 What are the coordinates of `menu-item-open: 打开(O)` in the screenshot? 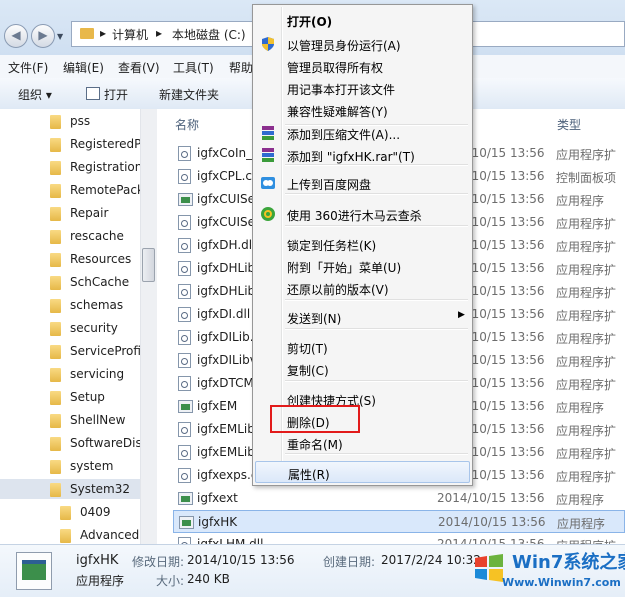 It's located at (362, 20).